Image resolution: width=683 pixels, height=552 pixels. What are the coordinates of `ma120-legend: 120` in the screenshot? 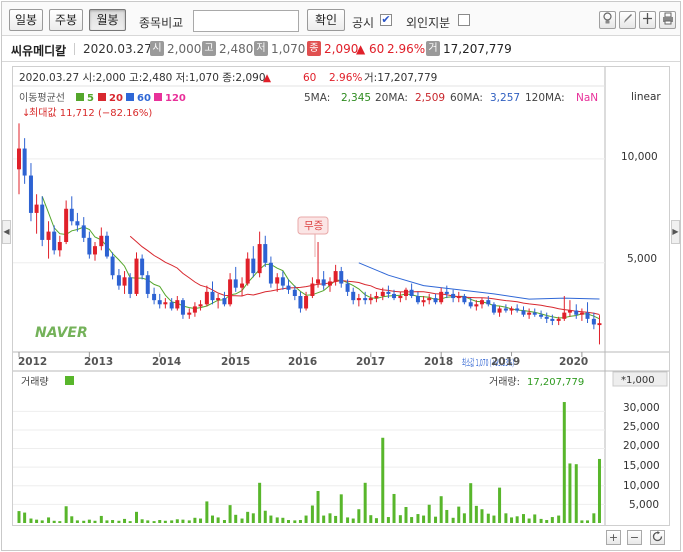 It's located at (175, 98).